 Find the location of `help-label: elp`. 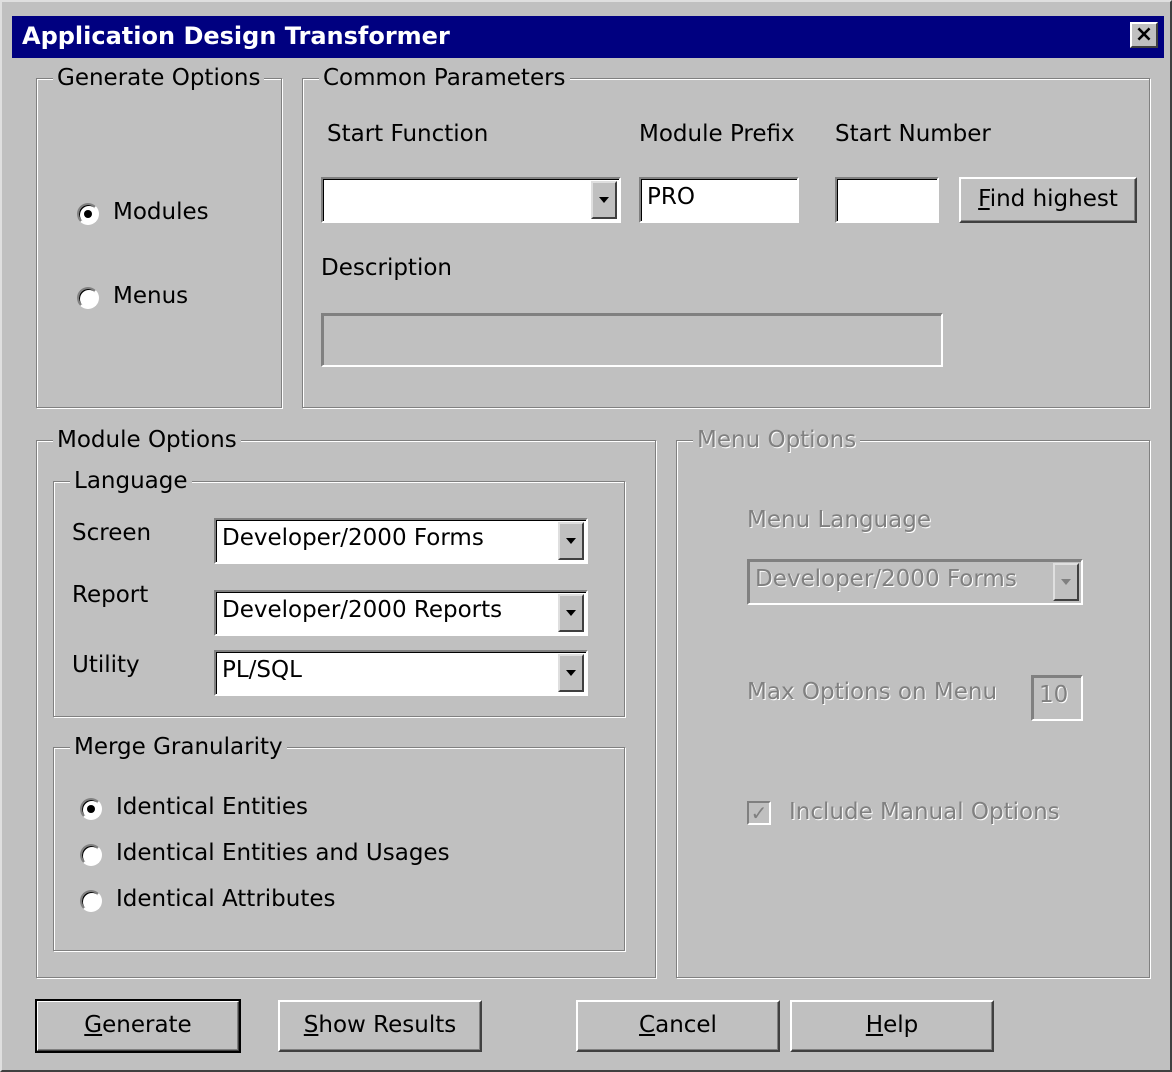

help-label: elp is located at coordinates (901, 1025).